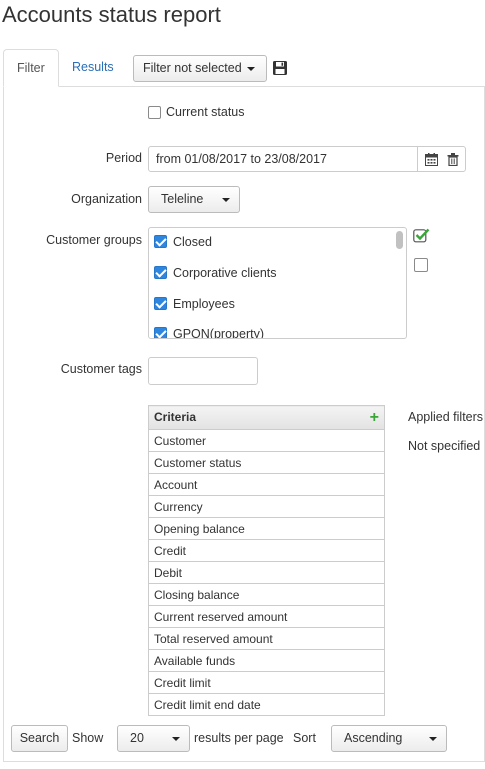  What do you see at coordinates (31, 68) in the screenshot?
I see `tab-filter: Filter` at bounding box center [31, 68].